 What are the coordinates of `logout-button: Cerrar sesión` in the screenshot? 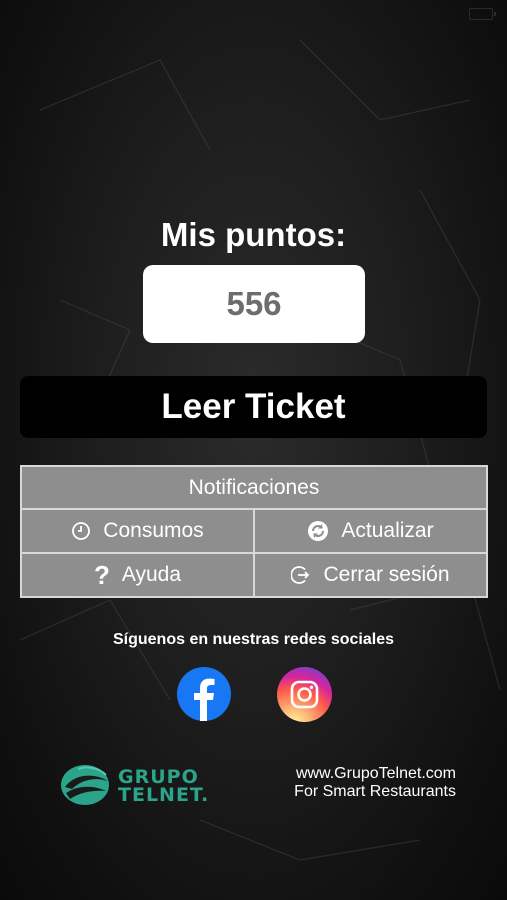 It's located at (370, 575).